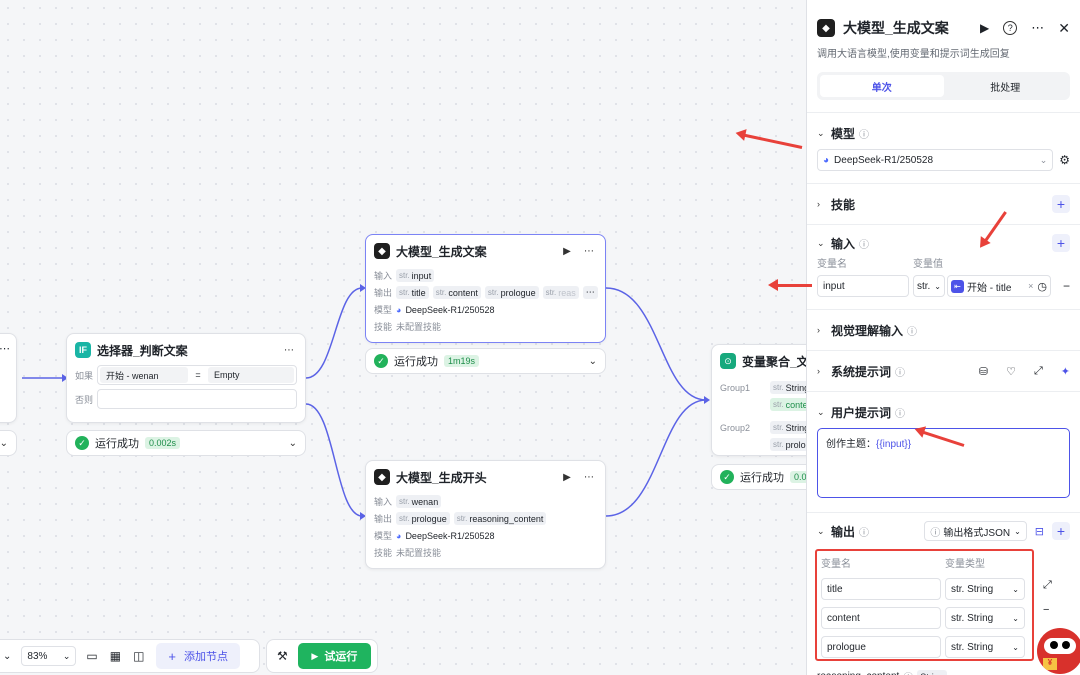 The image size is (1080, 675). I want to click on output-name-field: title, so click(881, 589).